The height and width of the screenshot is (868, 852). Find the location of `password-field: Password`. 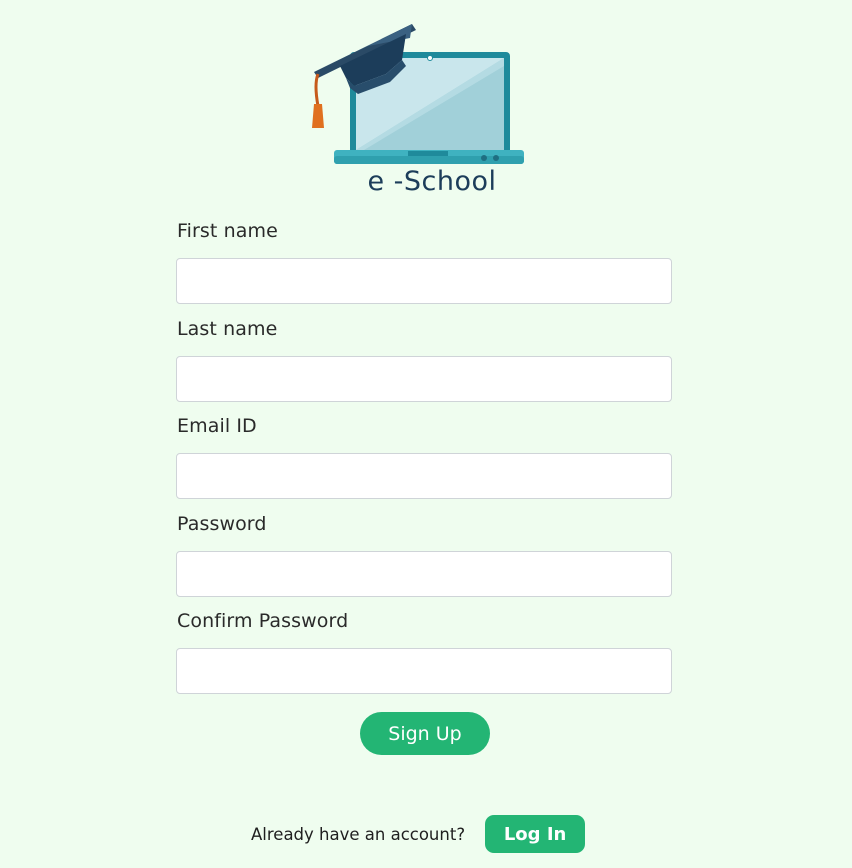

password-field: Password is located at coordinates (425, 560).